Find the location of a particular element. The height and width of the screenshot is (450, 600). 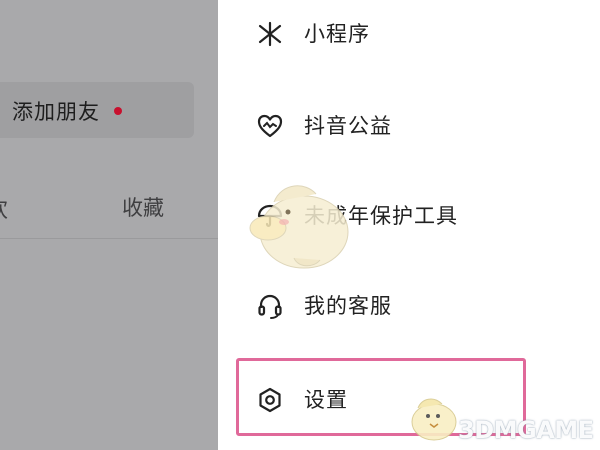

notification-dot is located at coordinates (118, 111).